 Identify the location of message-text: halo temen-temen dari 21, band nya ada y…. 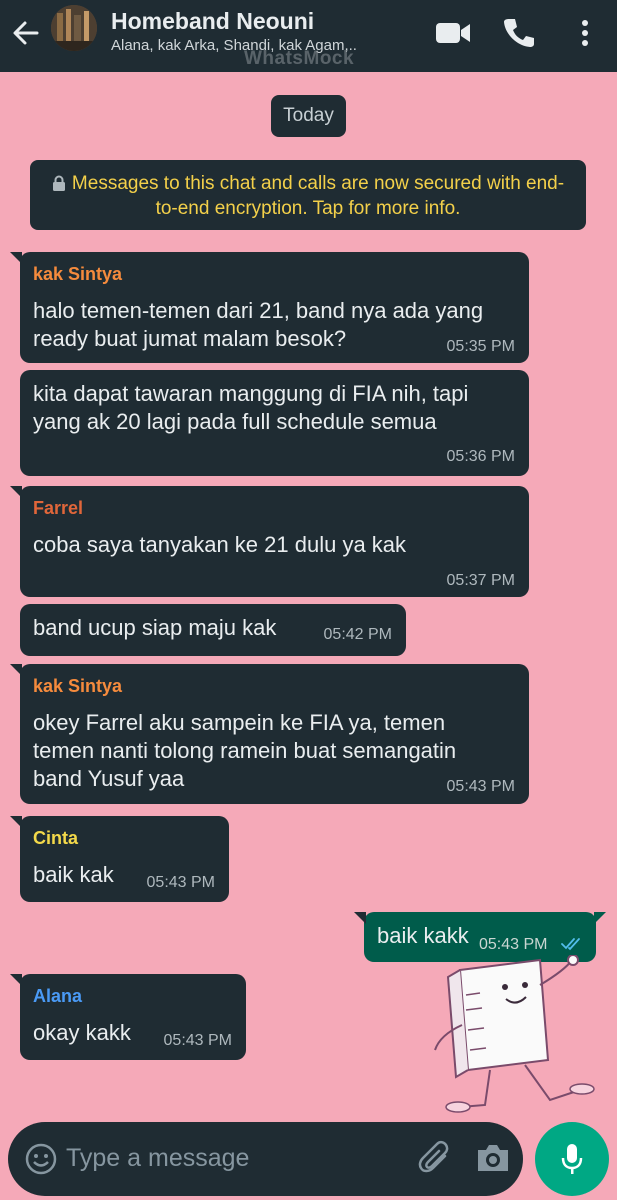
(258, 310).